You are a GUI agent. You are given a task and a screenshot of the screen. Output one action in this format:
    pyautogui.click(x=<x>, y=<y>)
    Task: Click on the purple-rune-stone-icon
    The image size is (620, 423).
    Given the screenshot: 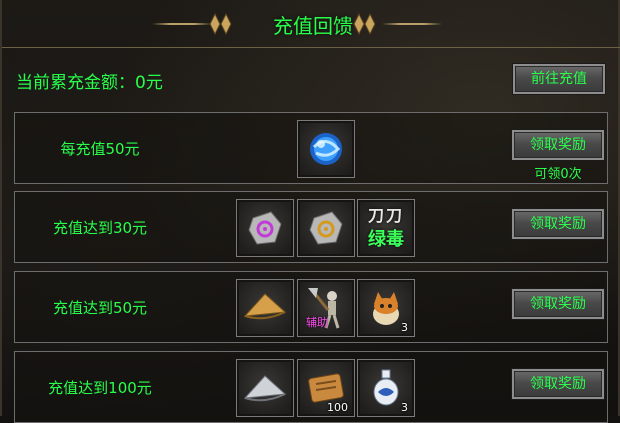 What is the action you would take?
    pyautogui.click(x=265, y=228)
    